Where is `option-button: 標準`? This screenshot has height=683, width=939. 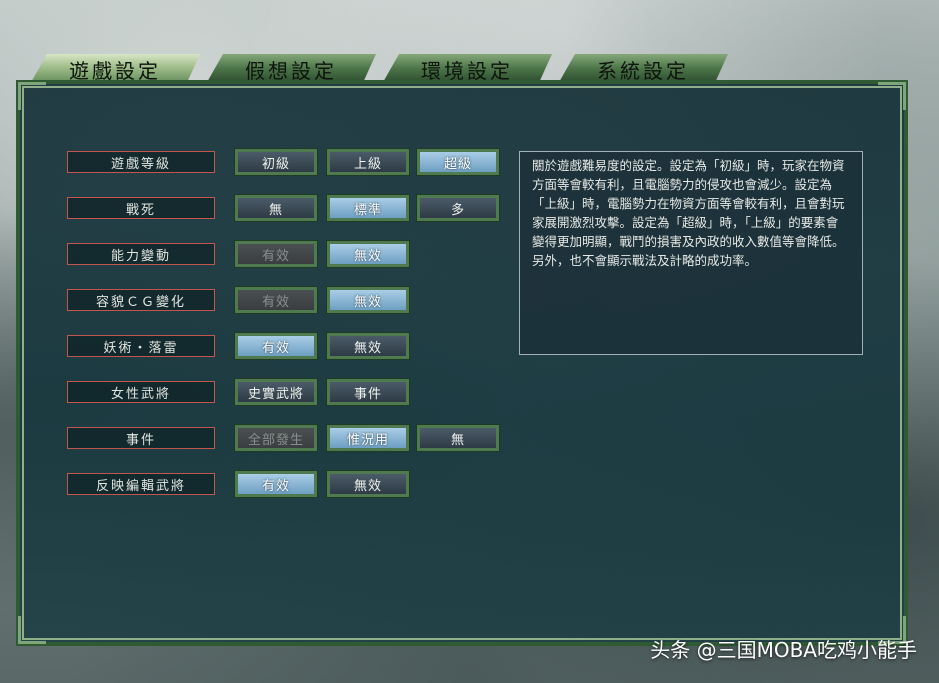 option-button: 標準 is located at coordinates (368, 208).